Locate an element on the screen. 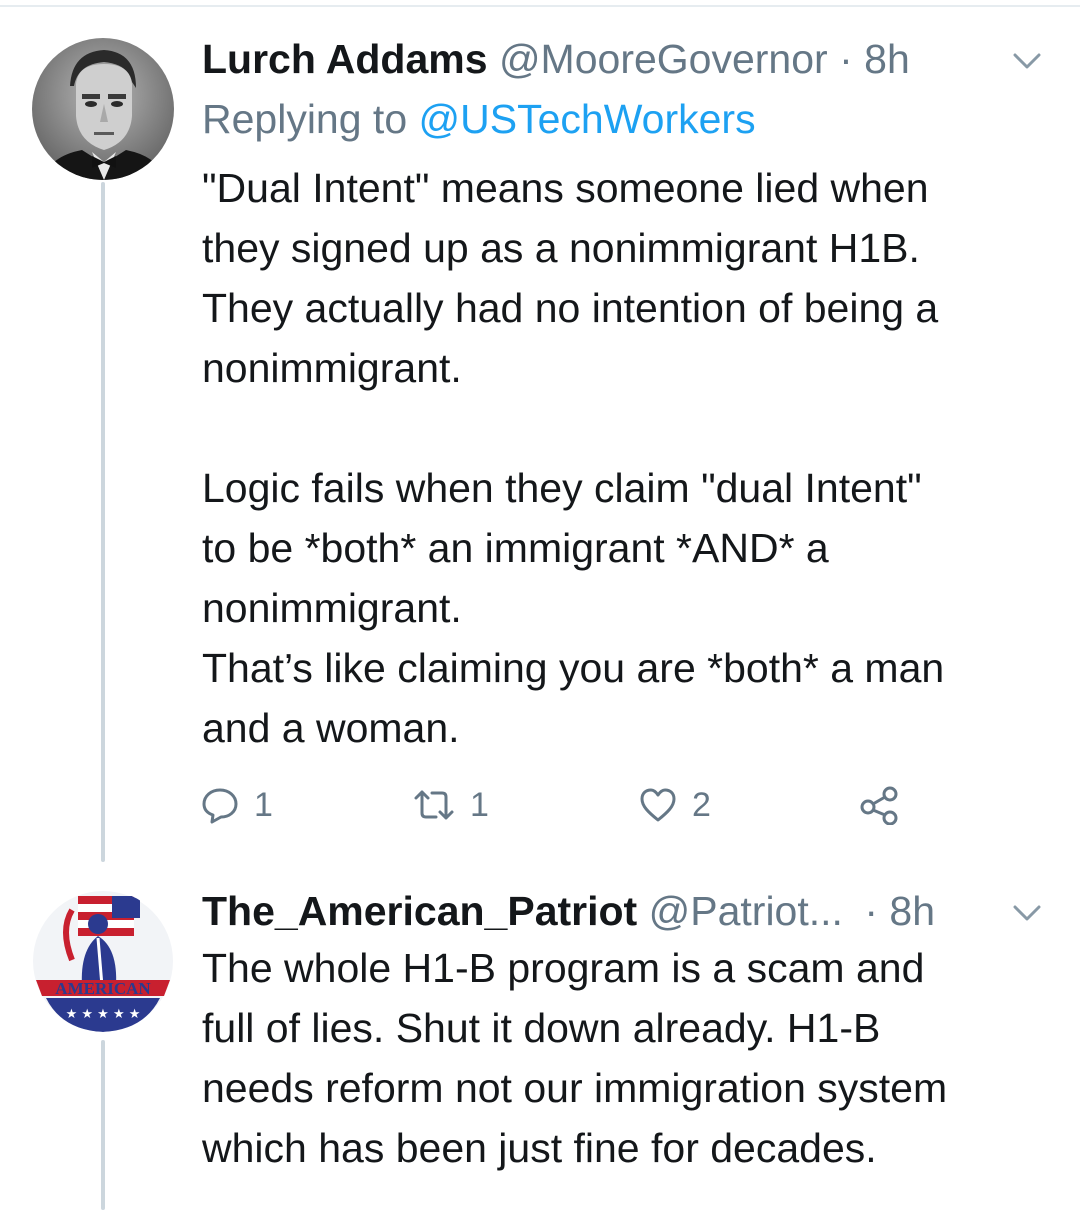 The height and width of the screenshot is (1210, 1080). reply-button: 1 is located at coordinates (236, 805).